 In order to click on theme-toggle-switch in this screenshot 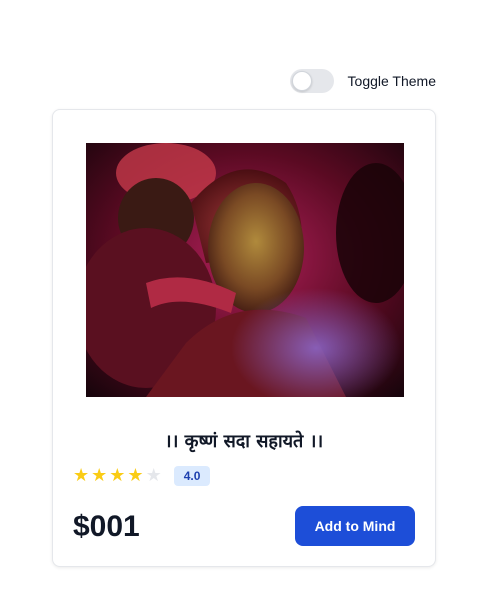, I will do `click(311, 81)`.